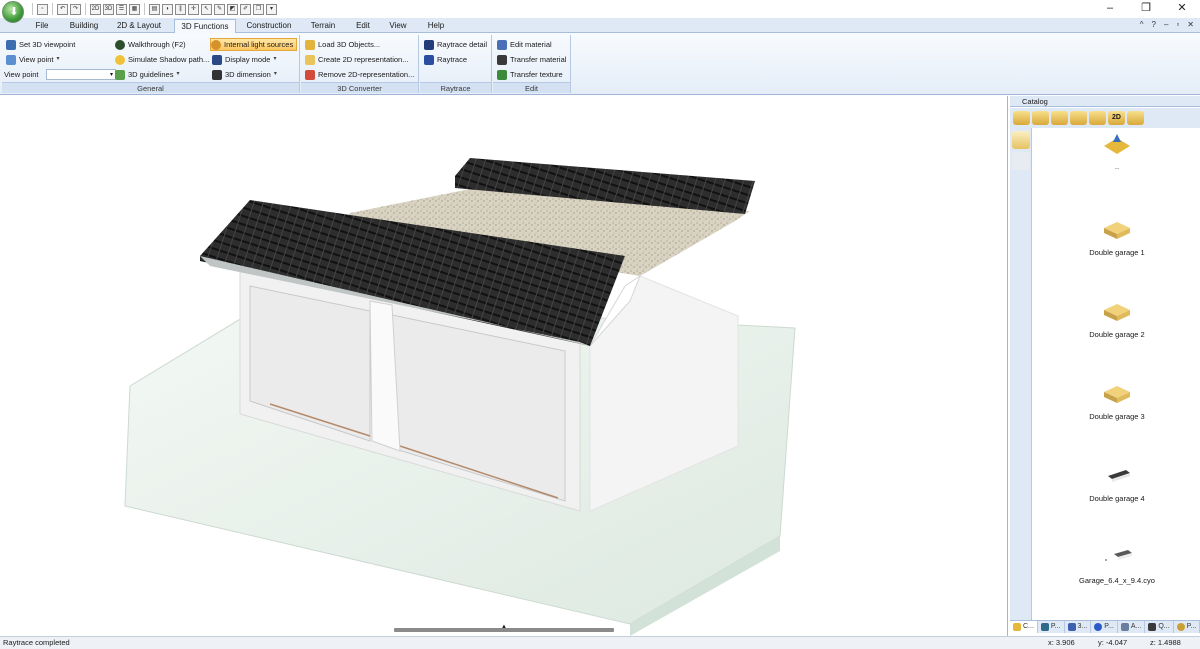 The width and height of the screenshot is (1200, 649). Describe the element at coordinates (1078, 118) in the screenshot. I see `catalog-plant-icon` at that location.